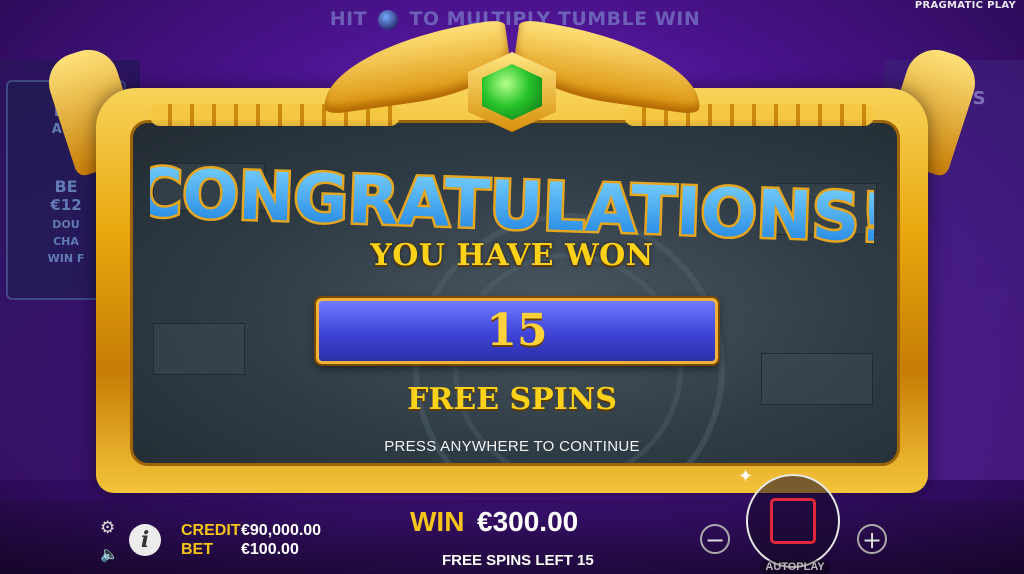  Describe the element at coordinates (348, 19) in the screenshot. I see `banner-prefix: HIT` at that location.